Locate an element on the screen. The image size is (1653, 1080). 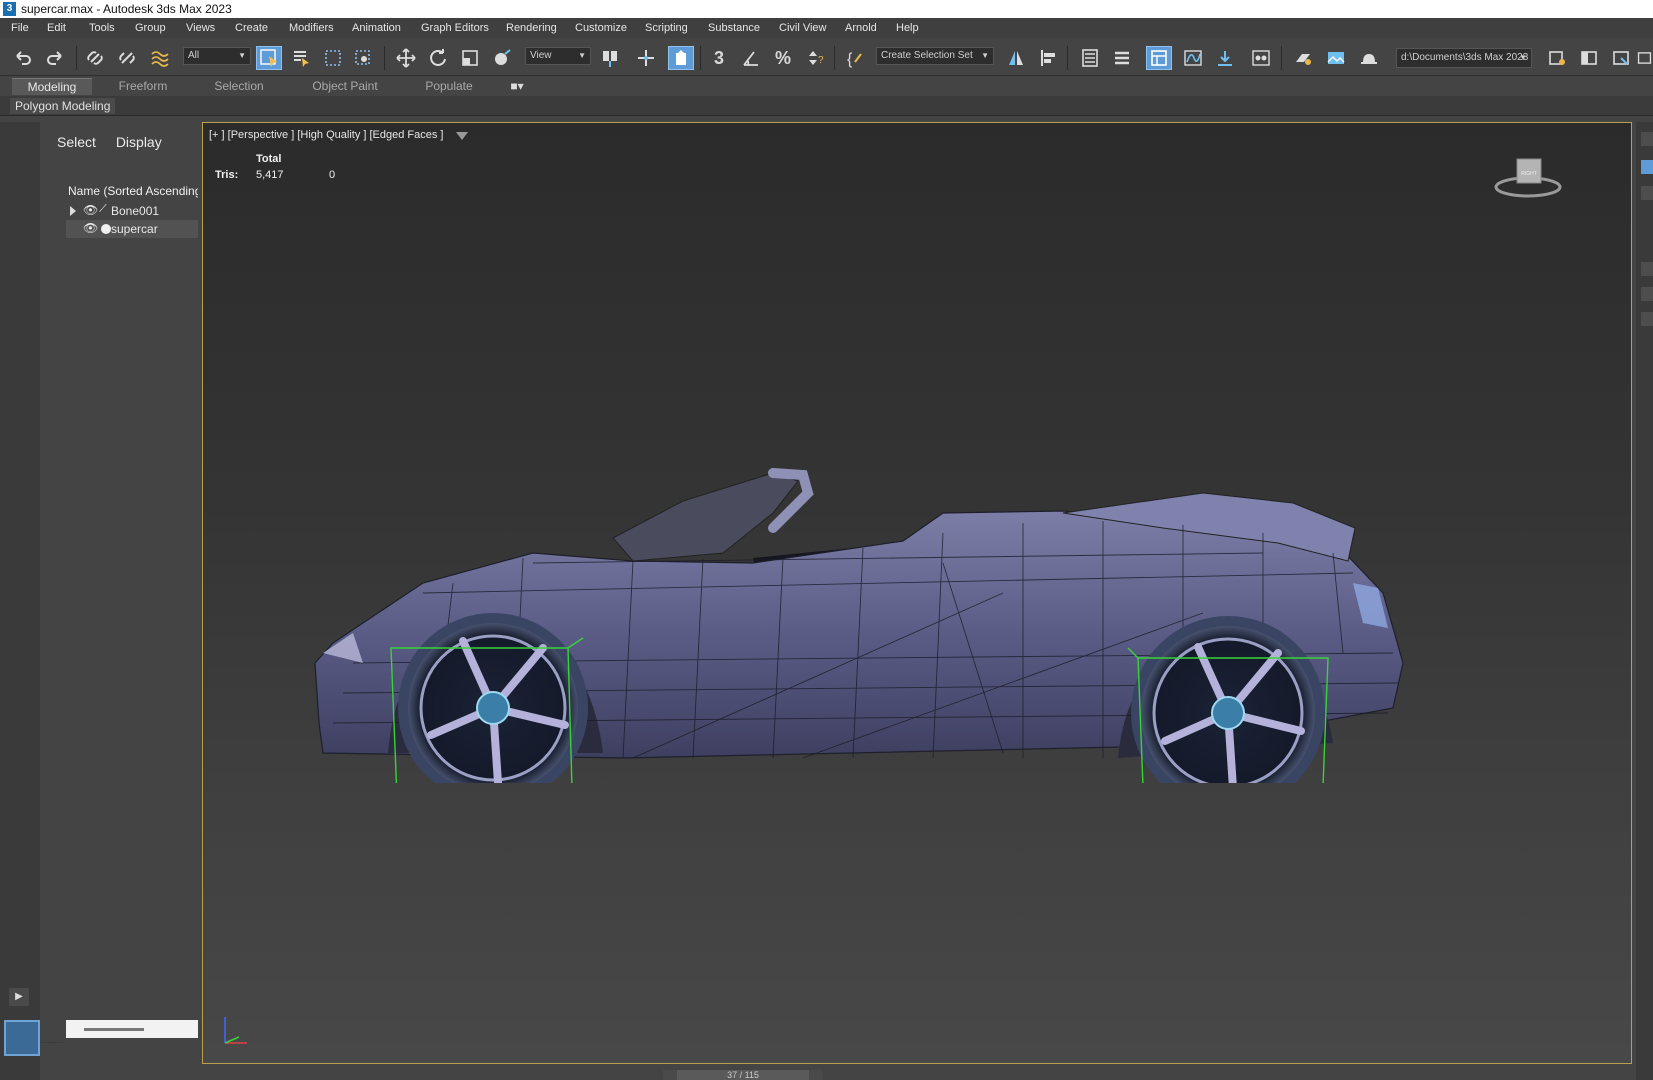
edit-named-selection-icon: { is located at coordinates (855, 58).